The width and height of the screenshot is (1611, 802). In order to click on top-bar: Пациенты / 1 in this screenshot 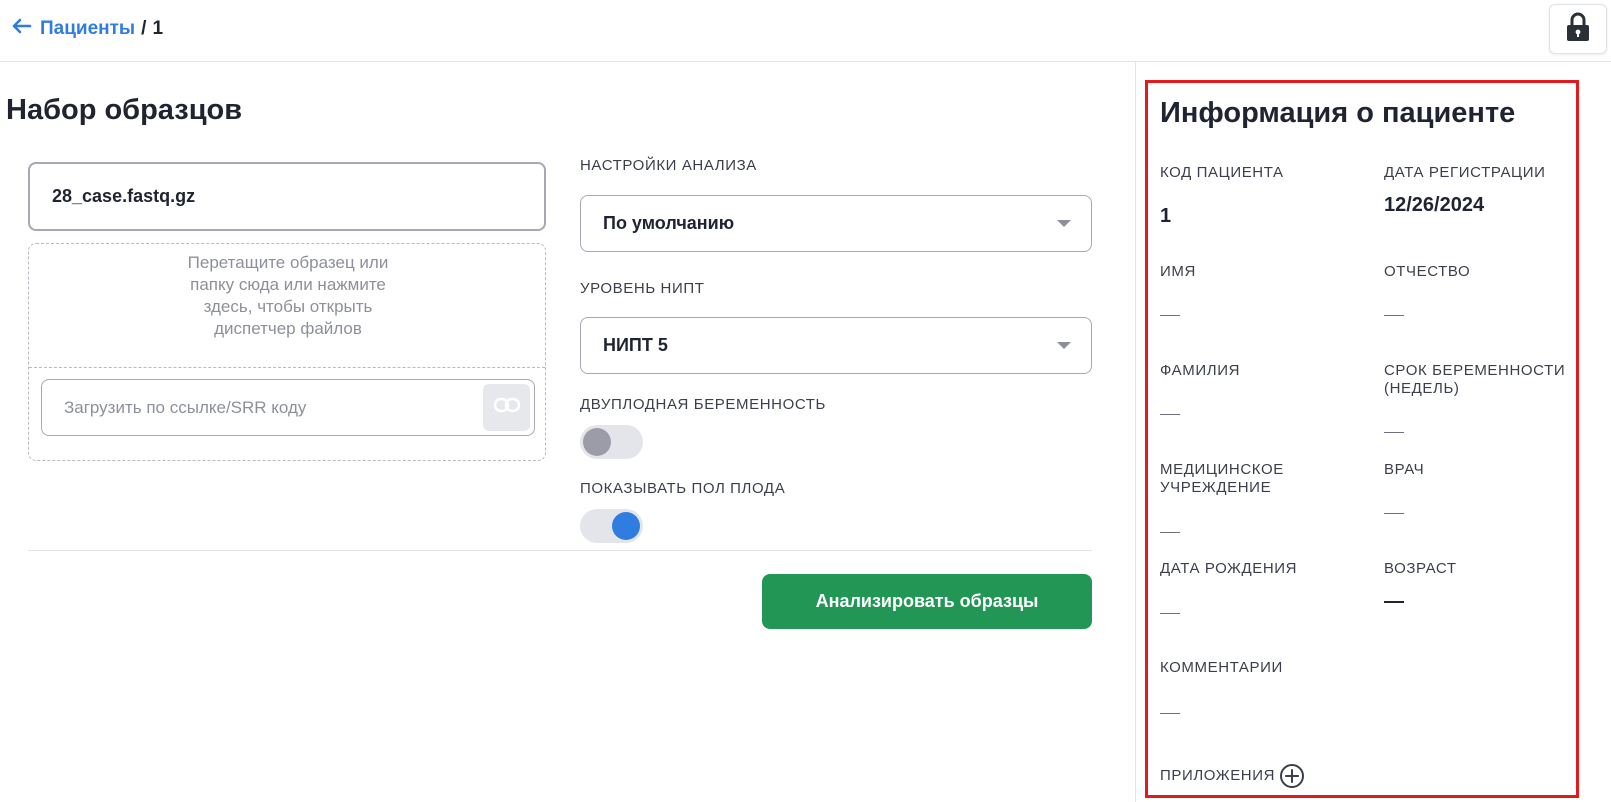, I will do `click(805, 31)`.